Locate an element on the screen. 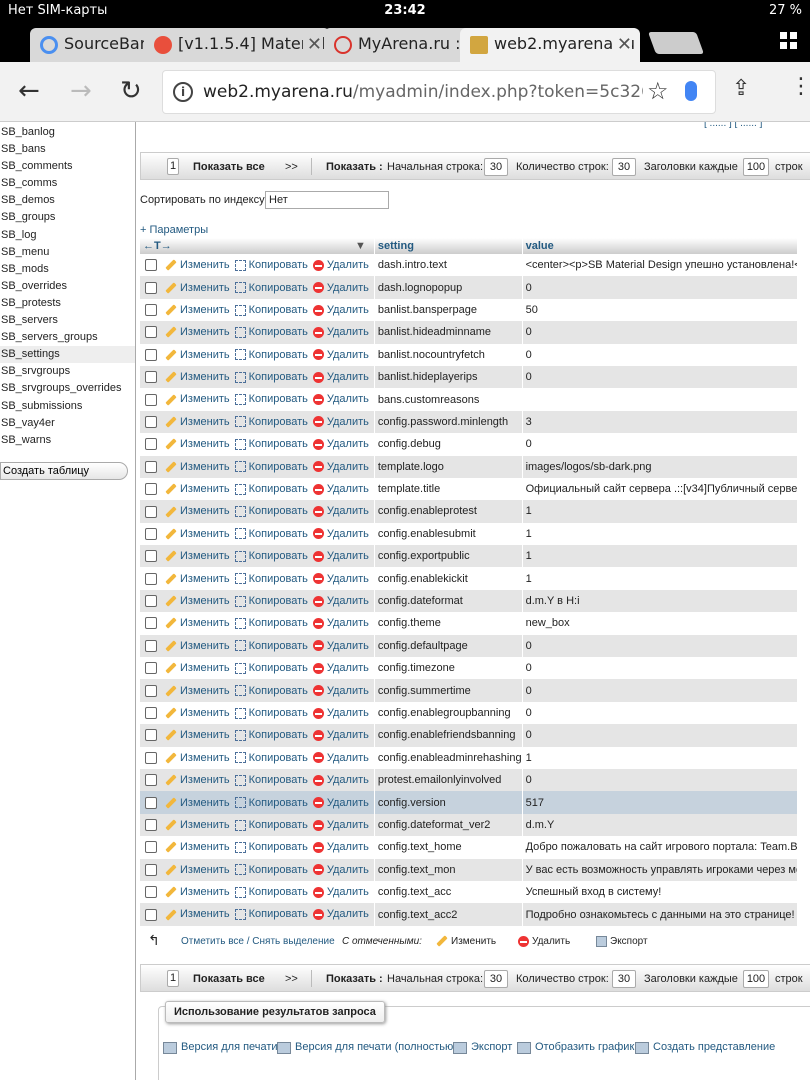 This screenshot has height=1080, width=810. row-count-input: 30 is located at coordinates (624, 979).